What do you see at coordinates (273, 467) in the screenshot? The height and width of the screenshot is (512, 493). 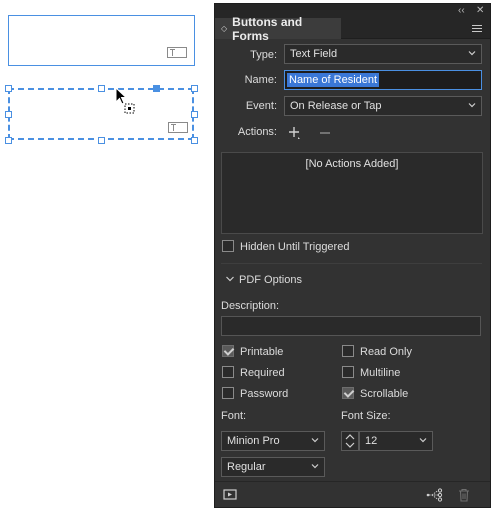 I see `font-style-select: Regular` at bounding box center [273, 467].